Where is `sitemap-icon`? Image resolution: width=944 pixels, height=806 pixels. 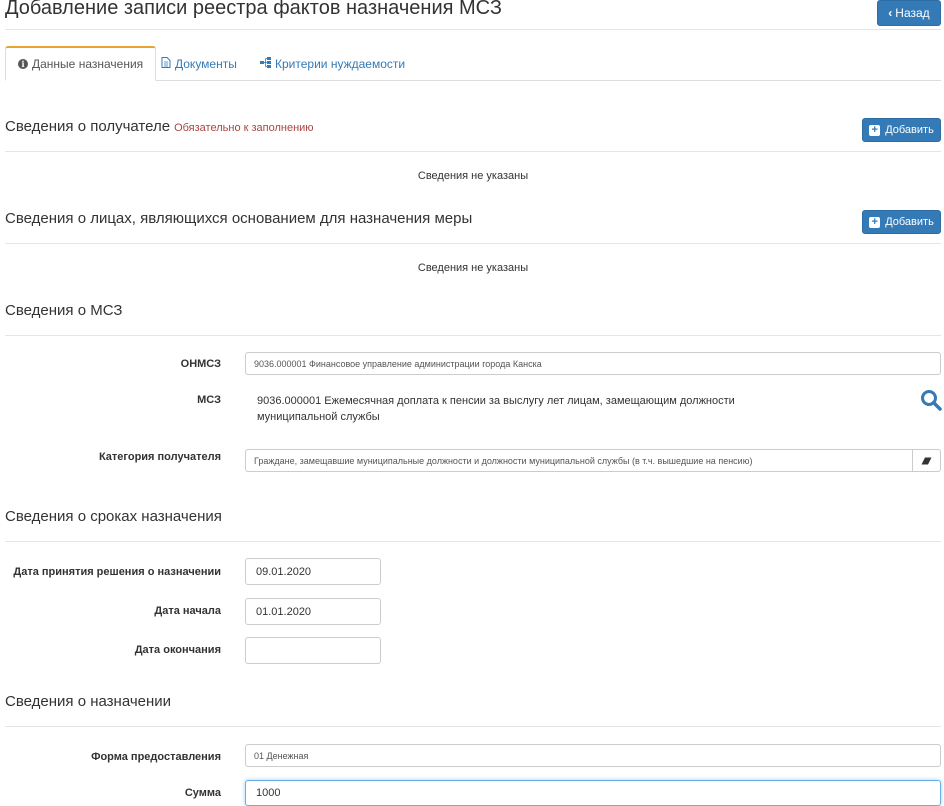
sitemap-icon is located at coordinates (265, 63).